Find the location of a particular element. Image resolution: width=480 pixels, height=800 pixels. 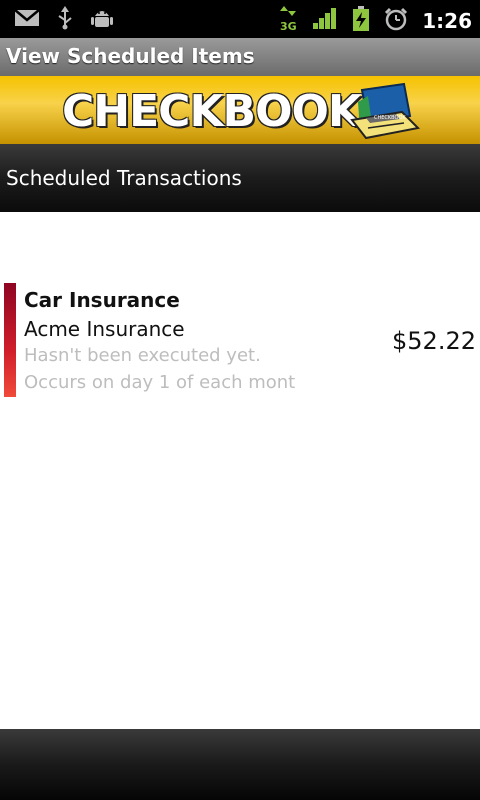

status-time: 1:26 is located at coordinates (447, 21).